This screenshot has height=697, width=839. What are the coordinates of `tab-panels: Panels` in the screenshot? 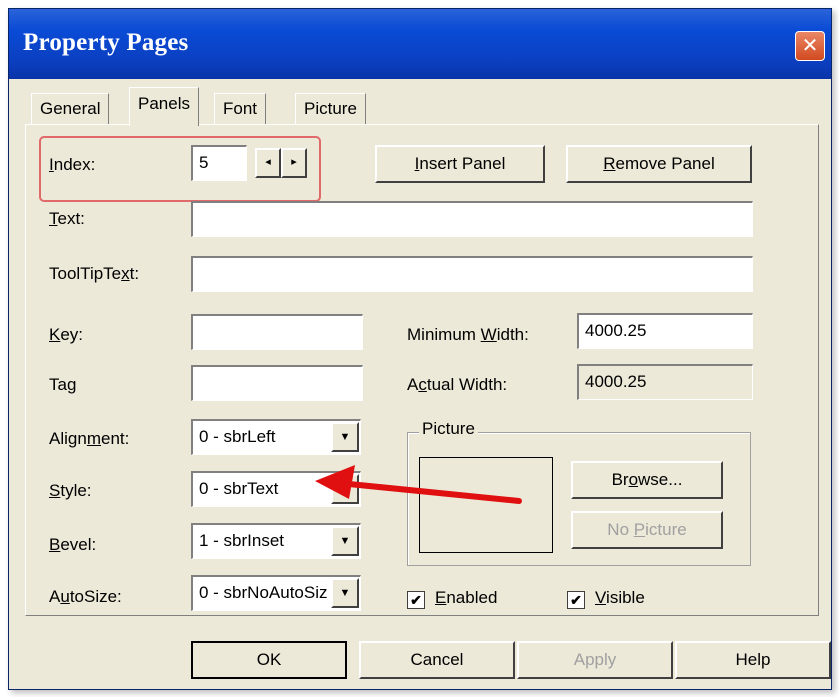 It's located at (164, 106).